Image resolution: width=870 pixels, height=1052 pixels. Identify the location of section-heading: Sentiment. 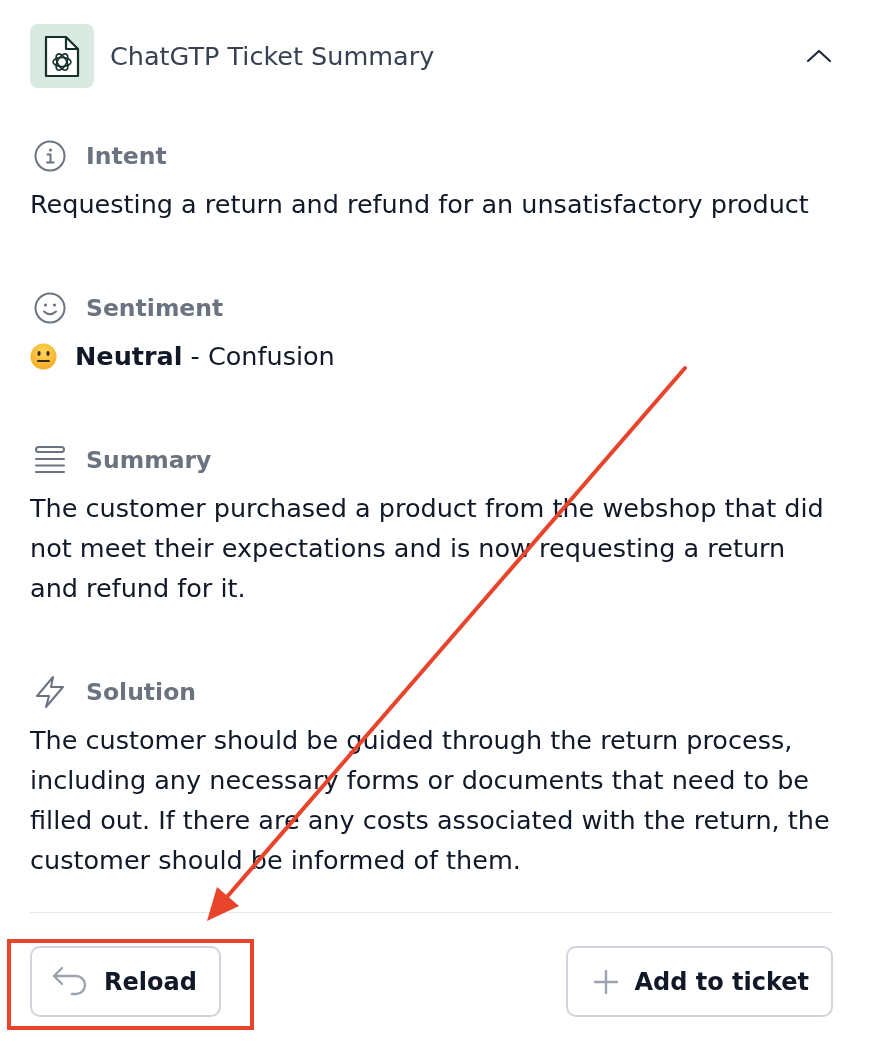
(155, 308).